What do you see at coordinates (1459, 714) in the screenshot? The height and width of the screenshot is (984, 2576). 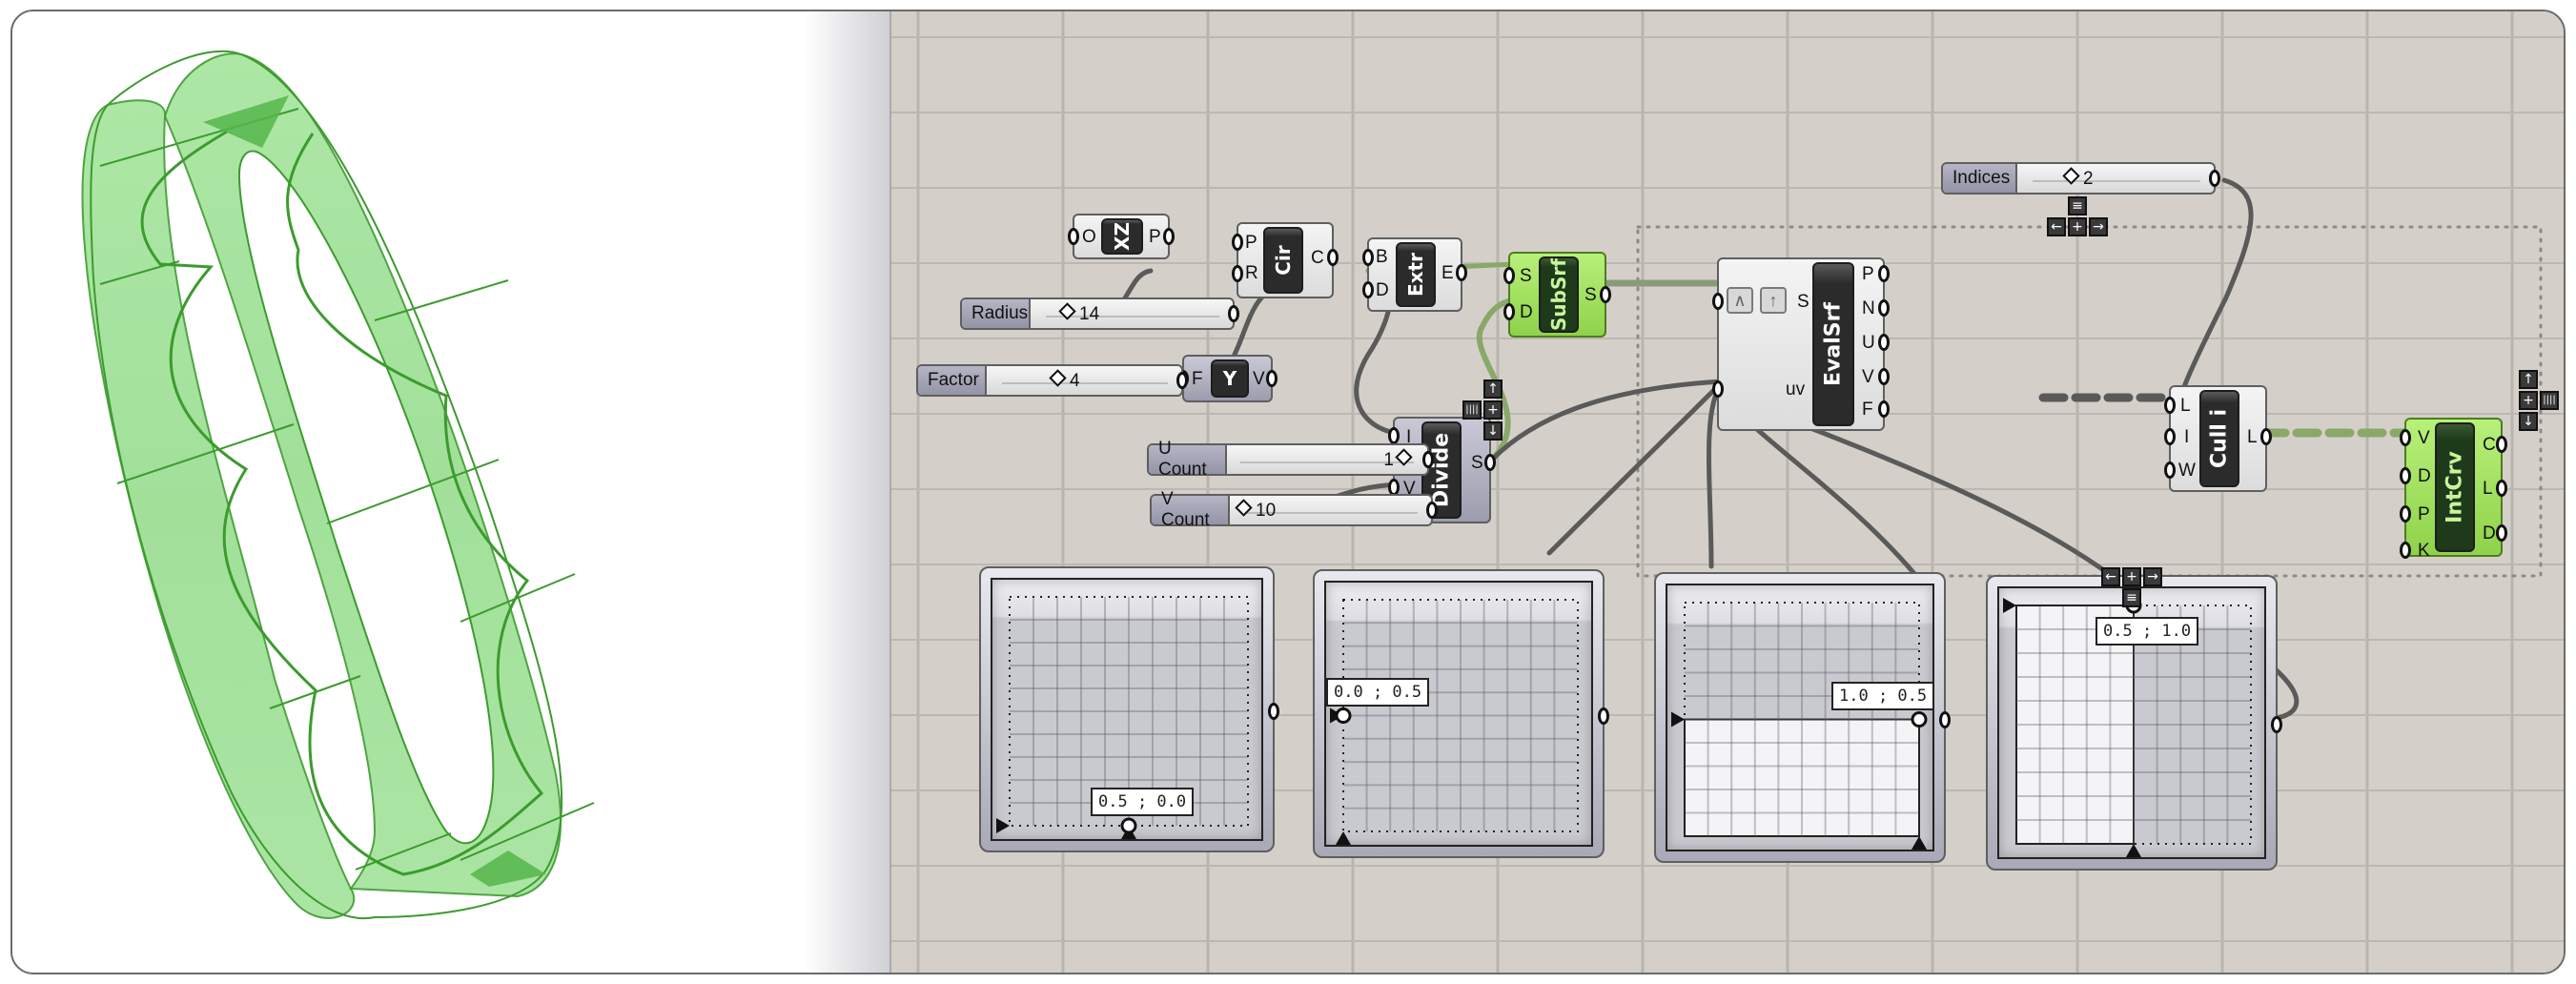 I see `md-slider-area: 0.0 ; 0.5` at bounding box center [1459, 714].